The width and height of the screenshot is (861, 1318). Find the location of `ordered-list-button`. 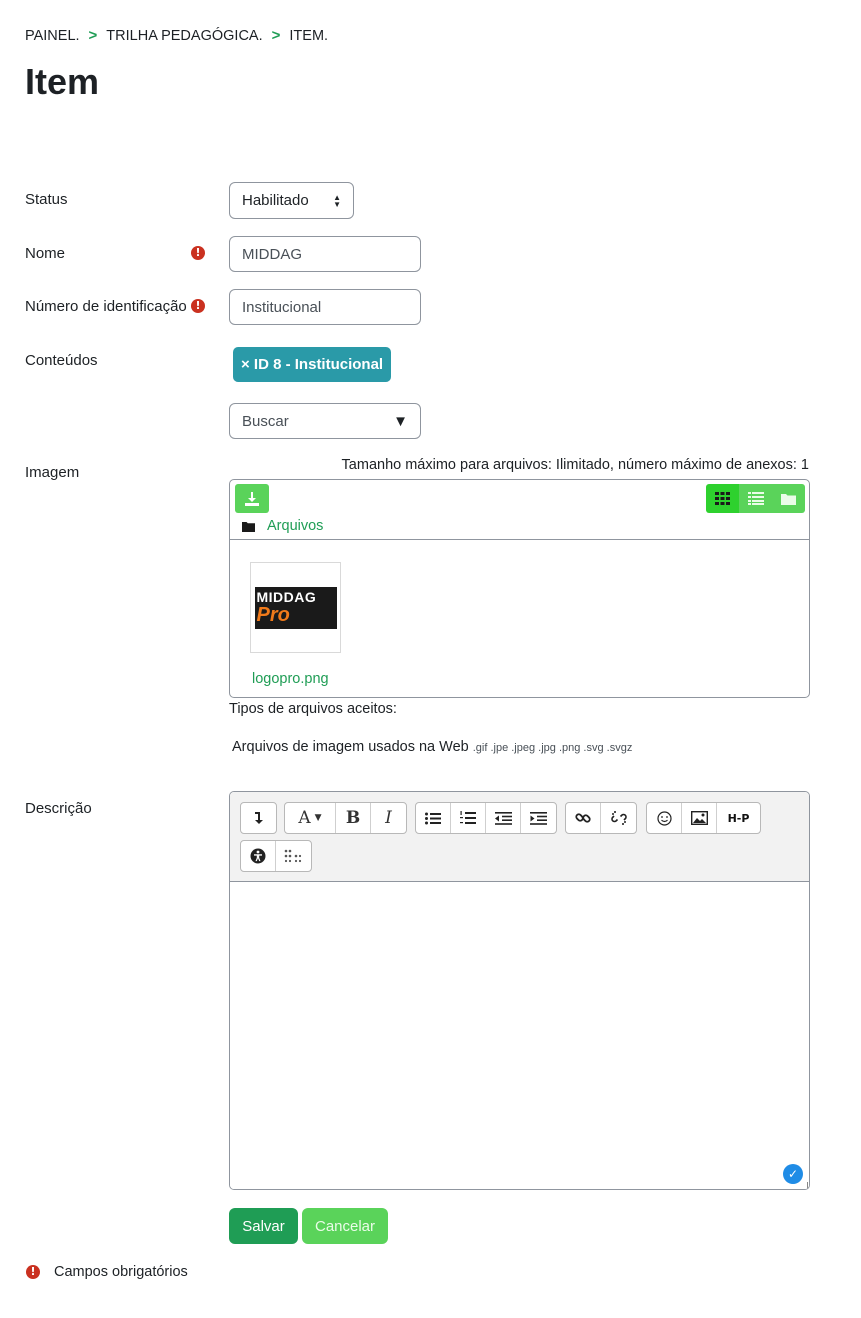

ordered-list-button is located at coordinates (468, 818).